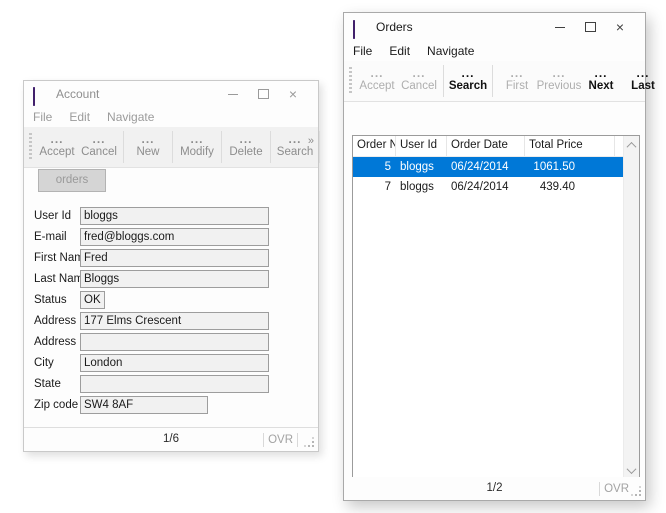  I want to click on toolbar-button-search: ... Search, so click(468, 80).